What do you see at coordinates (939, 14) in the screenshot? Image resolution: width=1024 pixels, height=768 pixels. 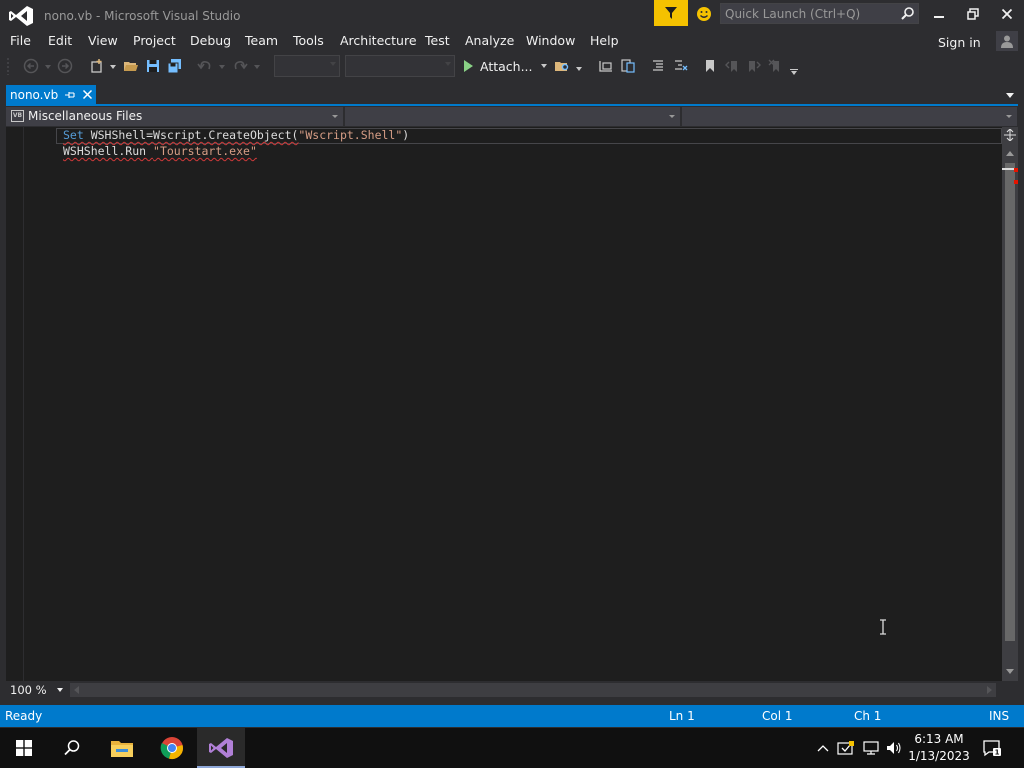 I see `minimize-button` at bounding box center [939, 14].